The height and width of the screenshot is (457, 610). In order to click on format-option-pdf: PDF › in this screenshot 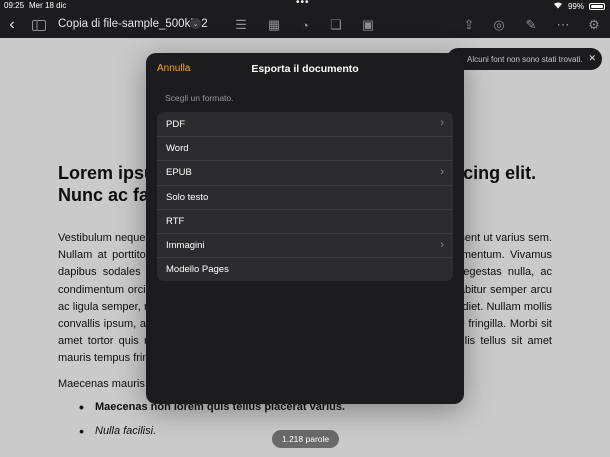, I will do `click(305, 124)`.